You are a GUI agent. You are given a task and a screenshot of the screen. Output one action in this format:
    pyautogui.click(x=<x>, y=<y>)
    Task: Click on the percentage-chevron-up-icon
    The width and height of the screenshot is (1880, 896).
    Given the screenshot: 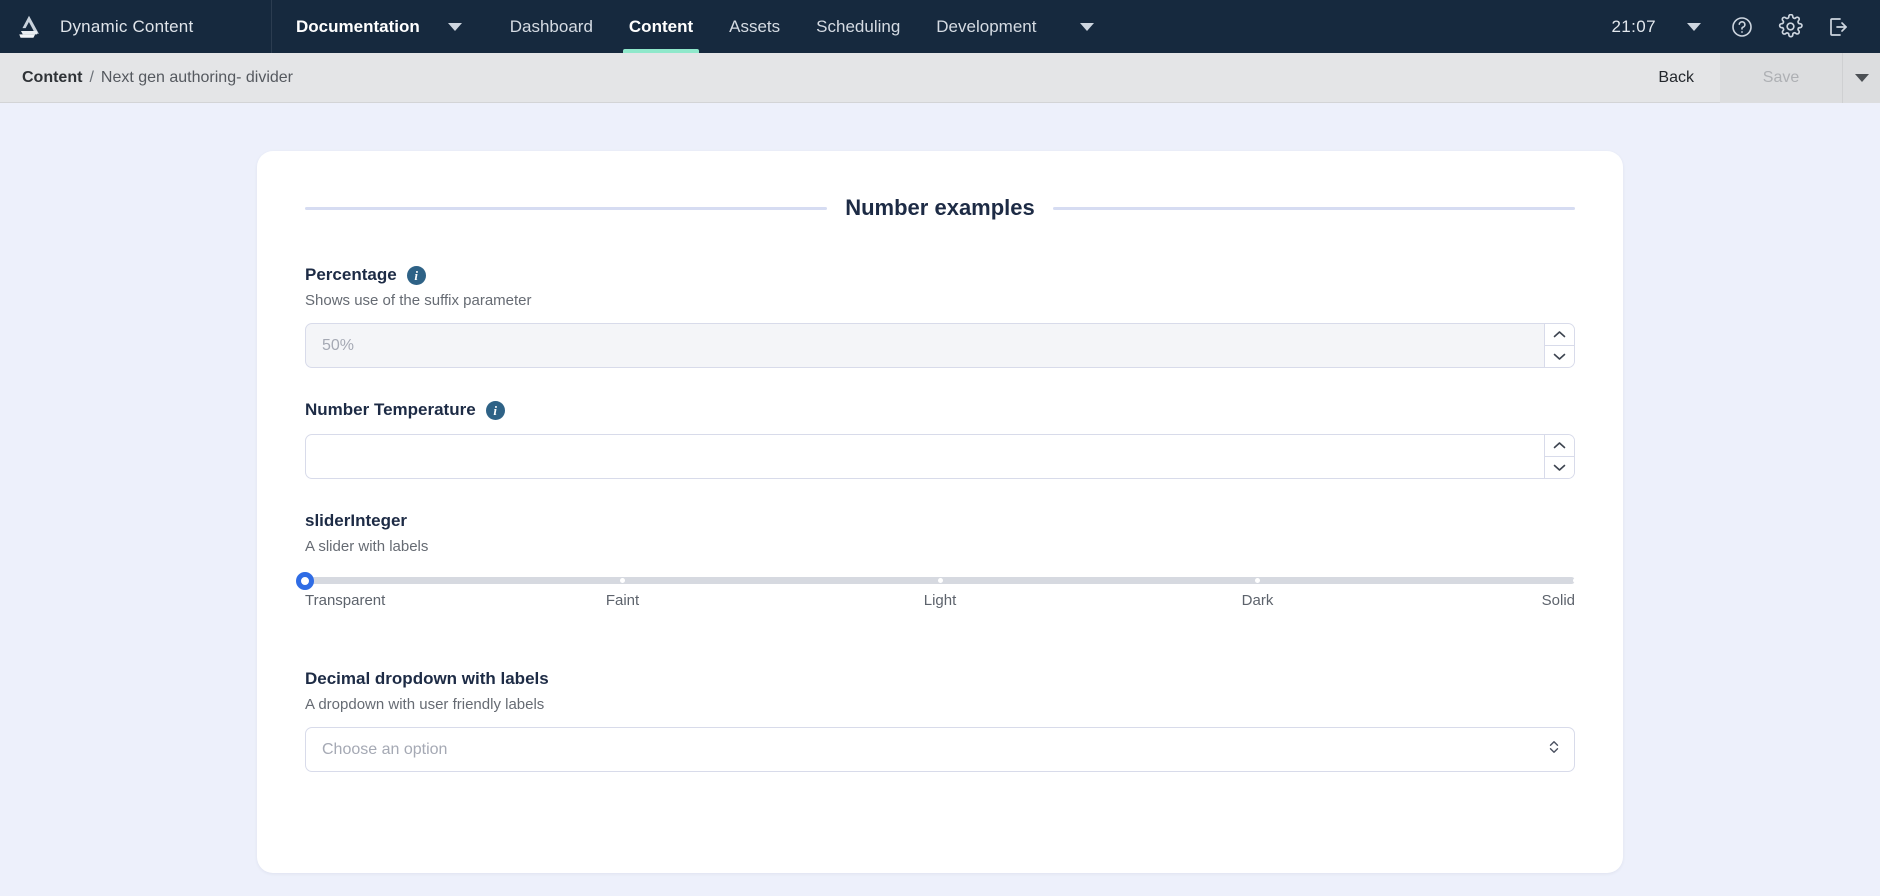 What is the action you would take?
    pyautogui.click(x=1559, y=334)
    